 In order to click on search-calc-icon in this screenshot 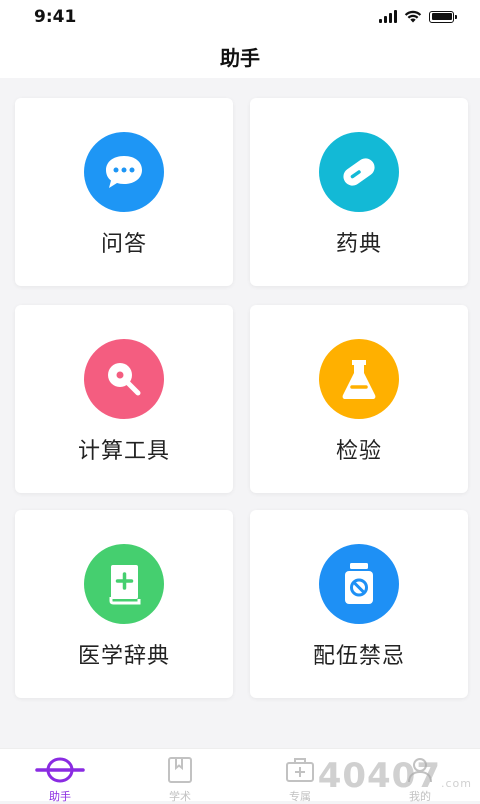, I will do `click(124, 379)`.